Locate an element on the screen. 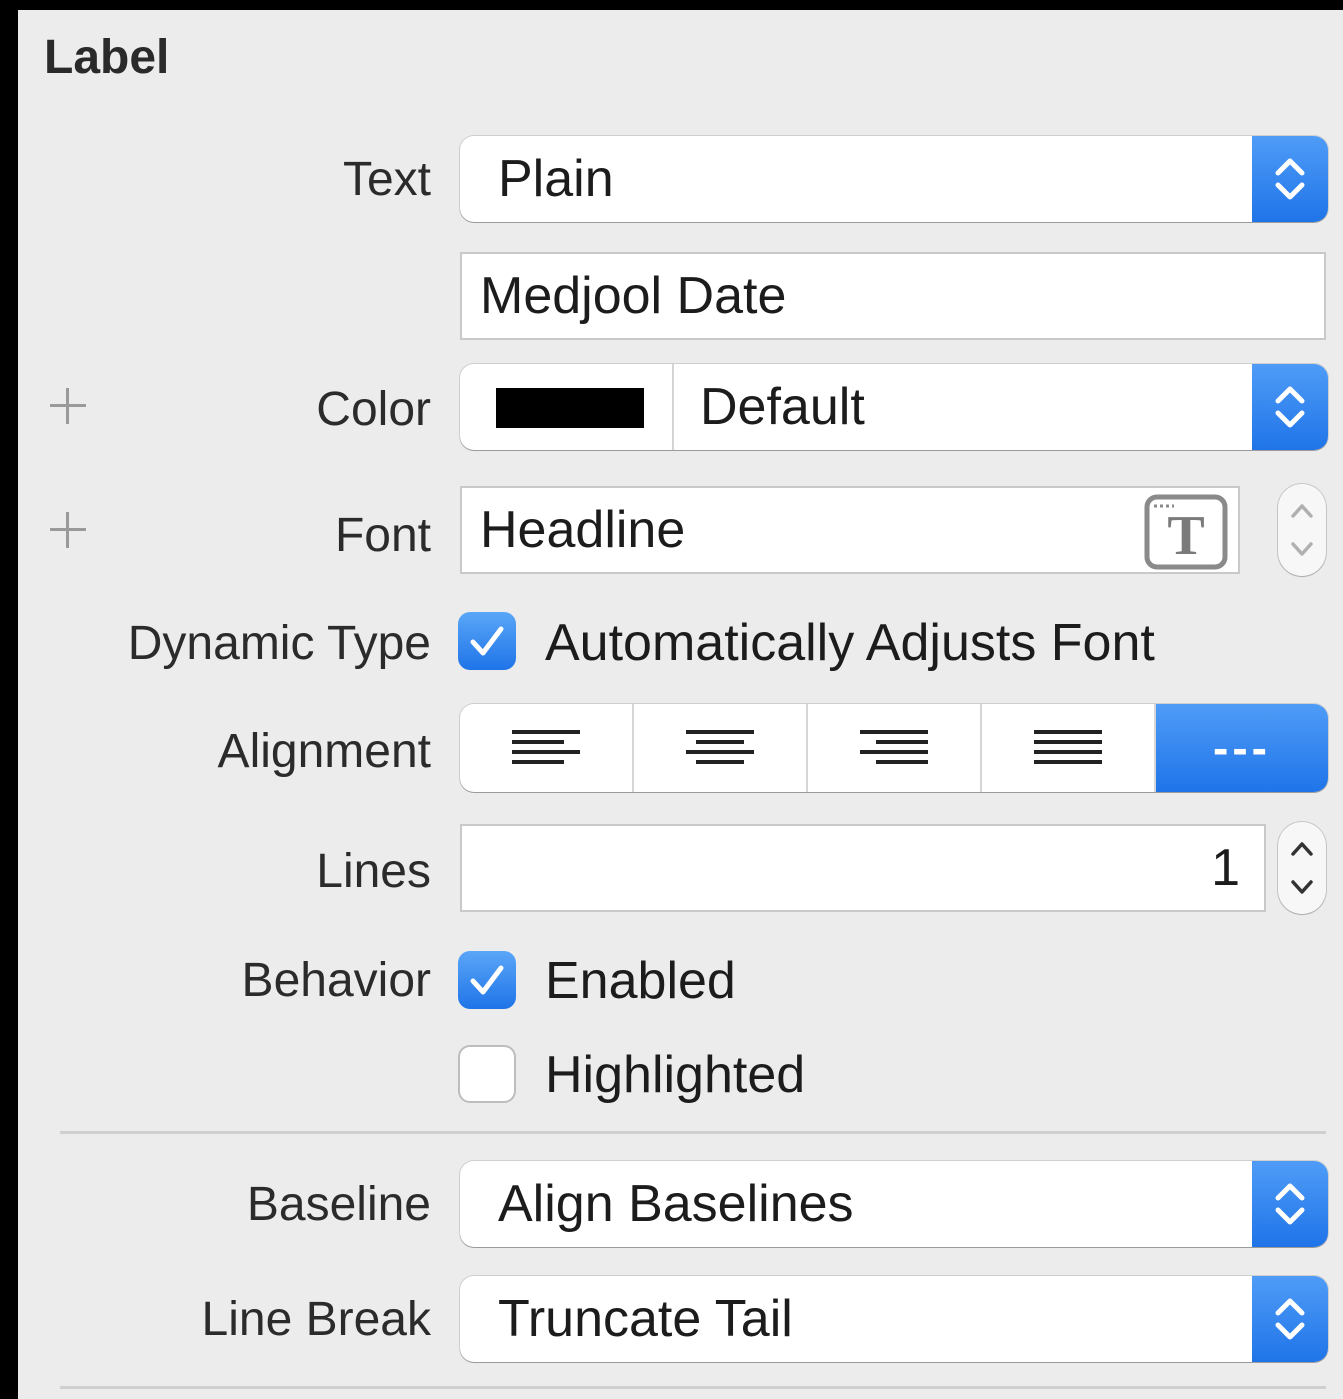  text-label: Text is located at coordinates (386, 179).